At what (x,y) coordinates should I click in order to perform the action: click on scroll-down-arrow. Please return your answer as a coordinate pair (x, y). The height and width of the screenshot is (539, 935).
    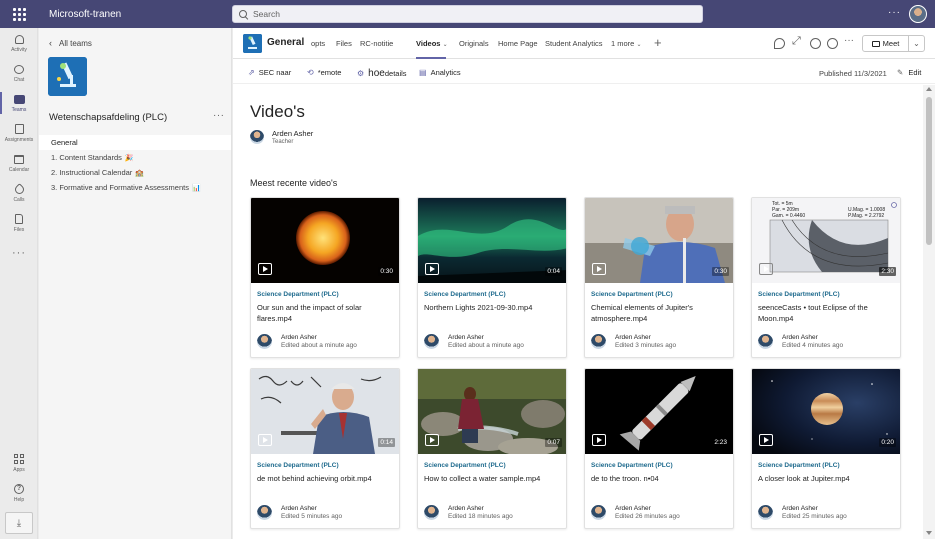
    Looking at the image, I should click on (929, 533).